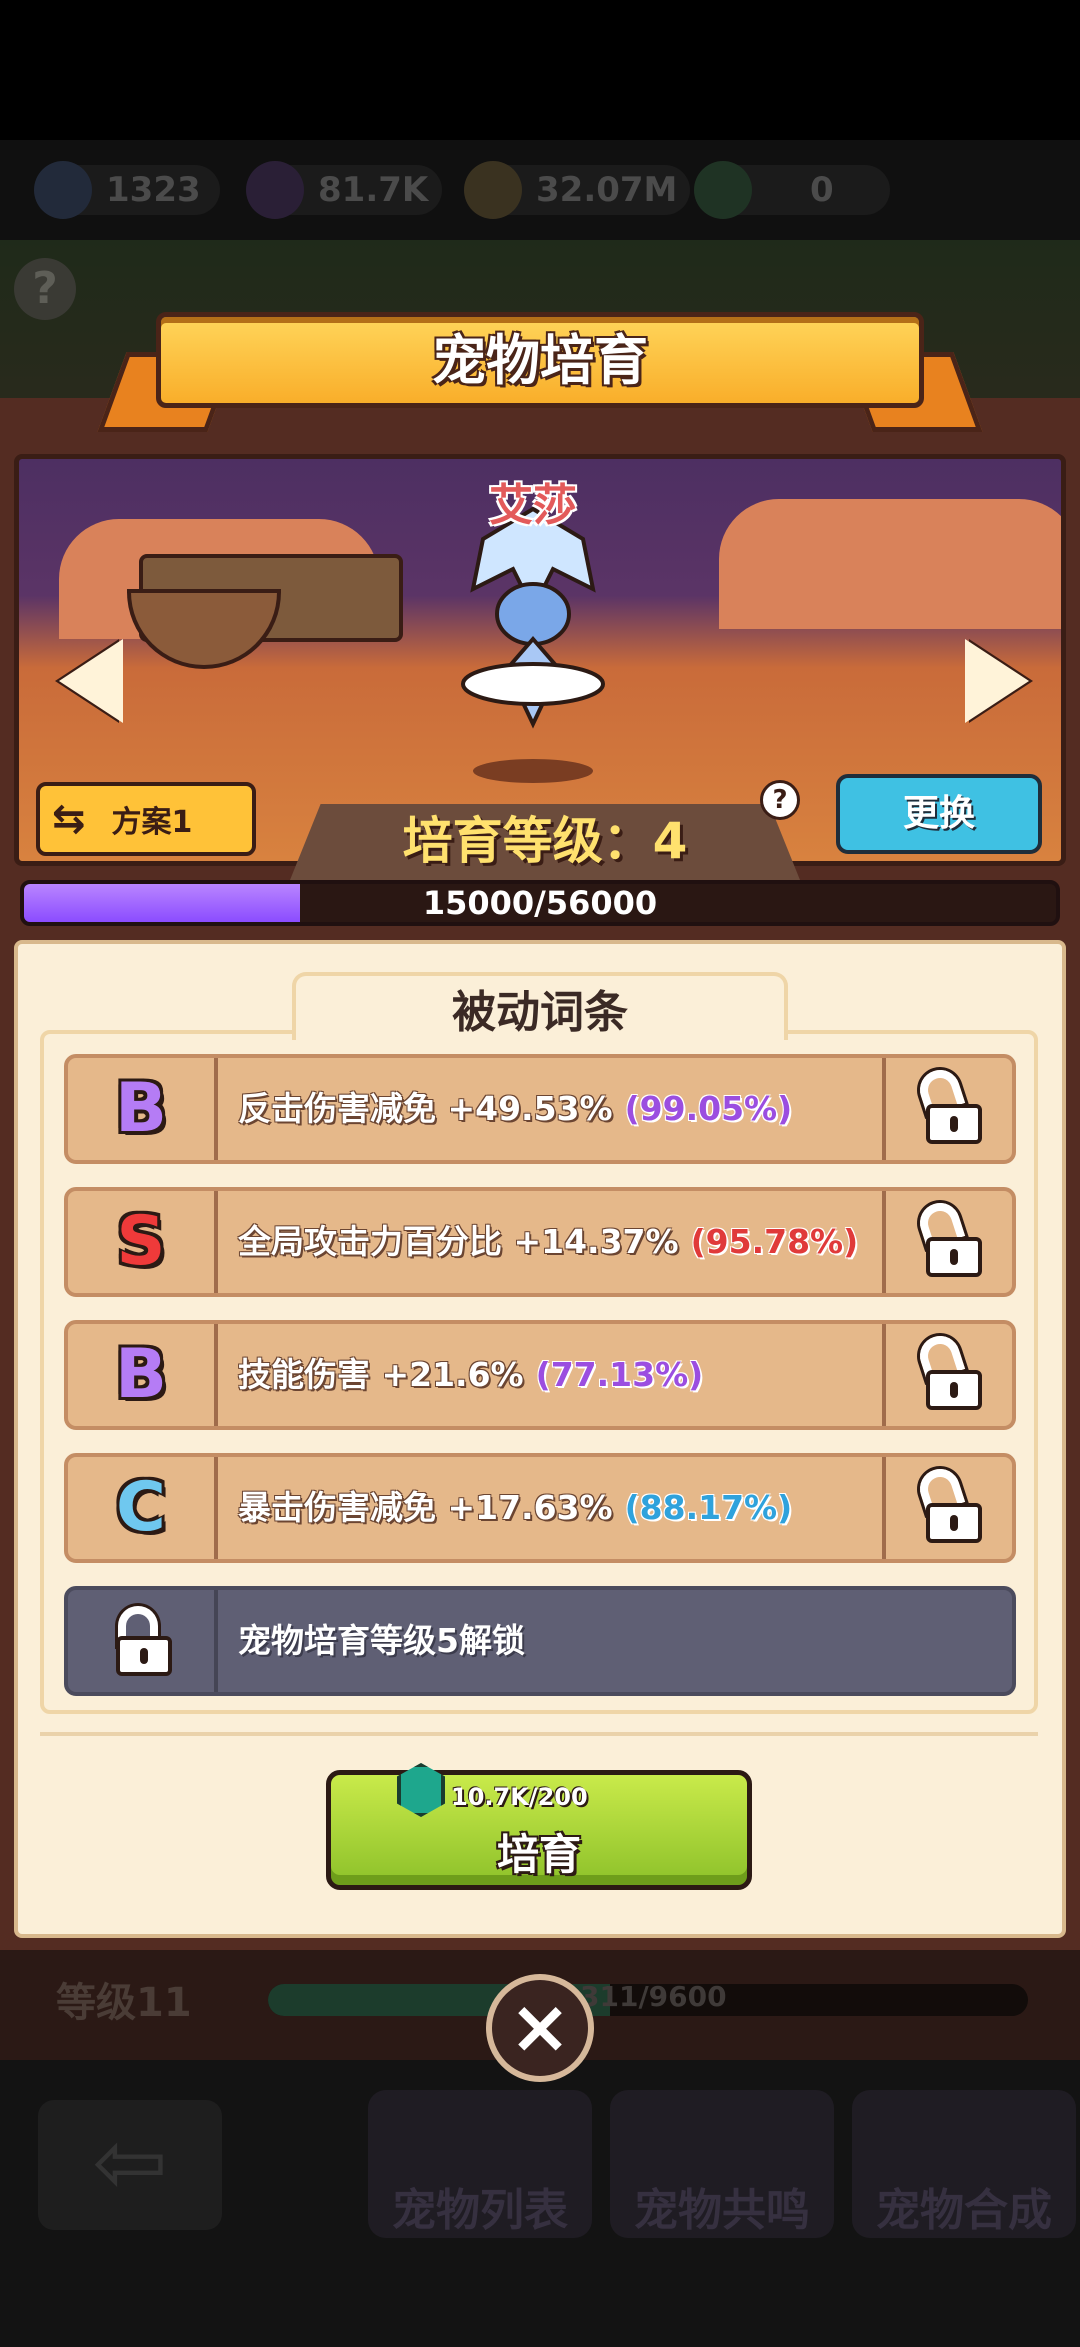 The width and height of the screenshot is (1080, 2347). I want to click on pet-crystal-sprite, so click(533, 617).